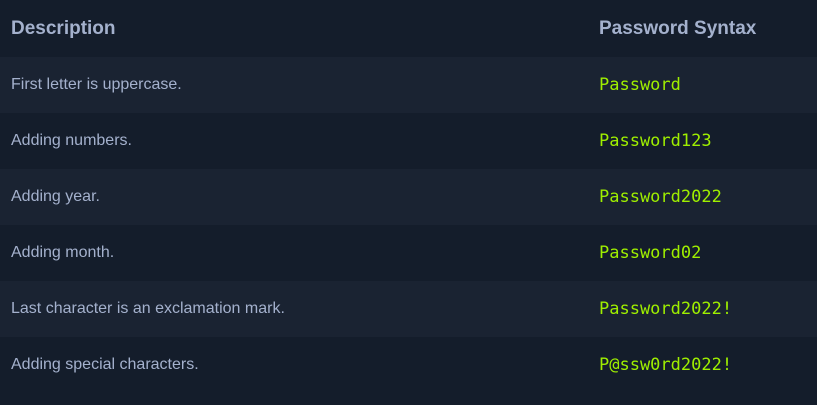 The image size is (817, 405). What do you see at coordinates (660, 197) in the screenshot?
I see `row-password-syntax: Password2022` at bounding box center [660, 197].